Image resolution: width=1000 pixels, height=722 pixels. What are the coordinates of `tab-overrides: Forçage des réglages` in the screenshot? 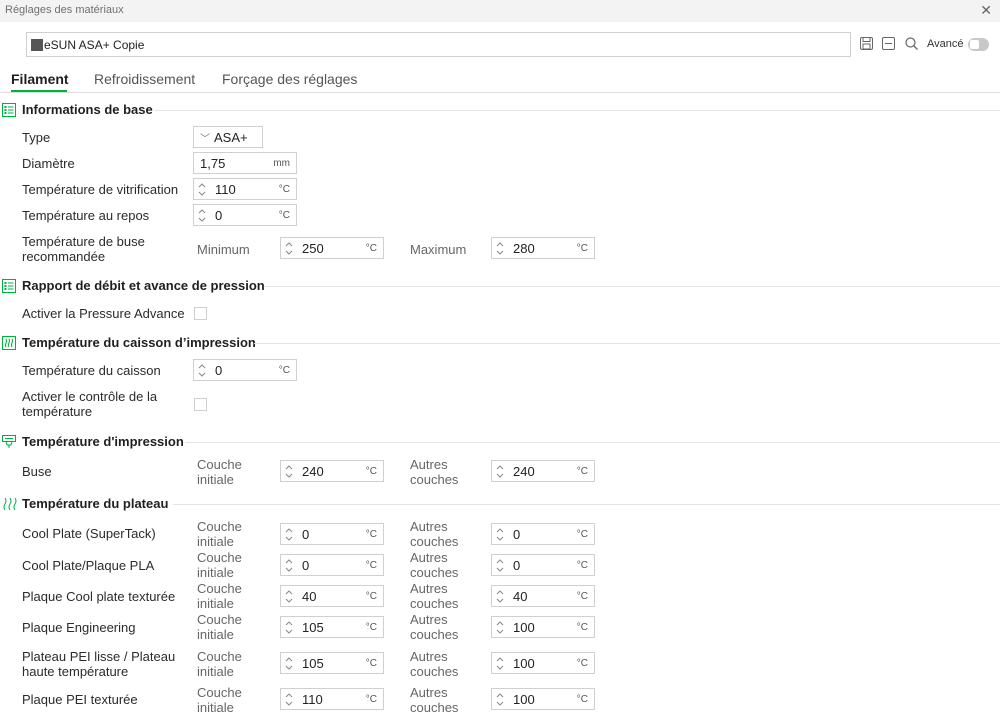 It's located at (289, 79).